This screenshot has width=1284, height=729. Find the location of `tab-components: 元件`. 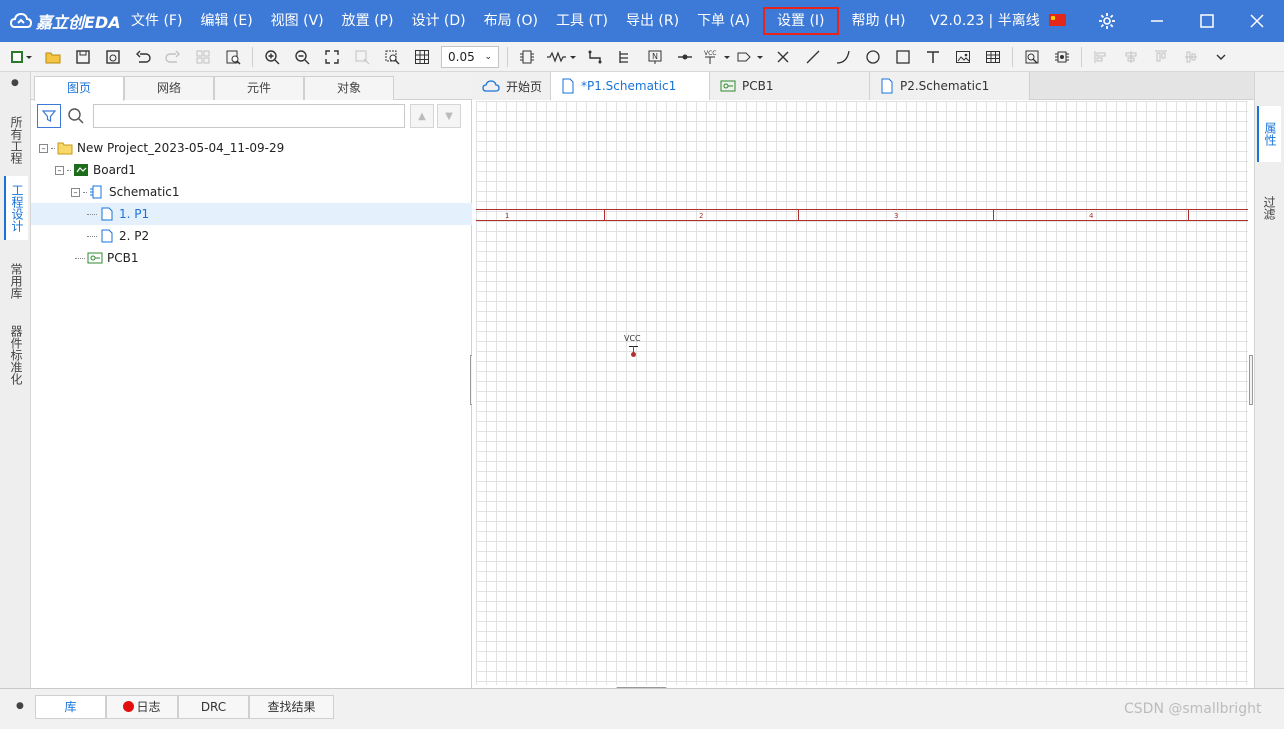

tab-components: 元件 is located at coordinates (259, 88).